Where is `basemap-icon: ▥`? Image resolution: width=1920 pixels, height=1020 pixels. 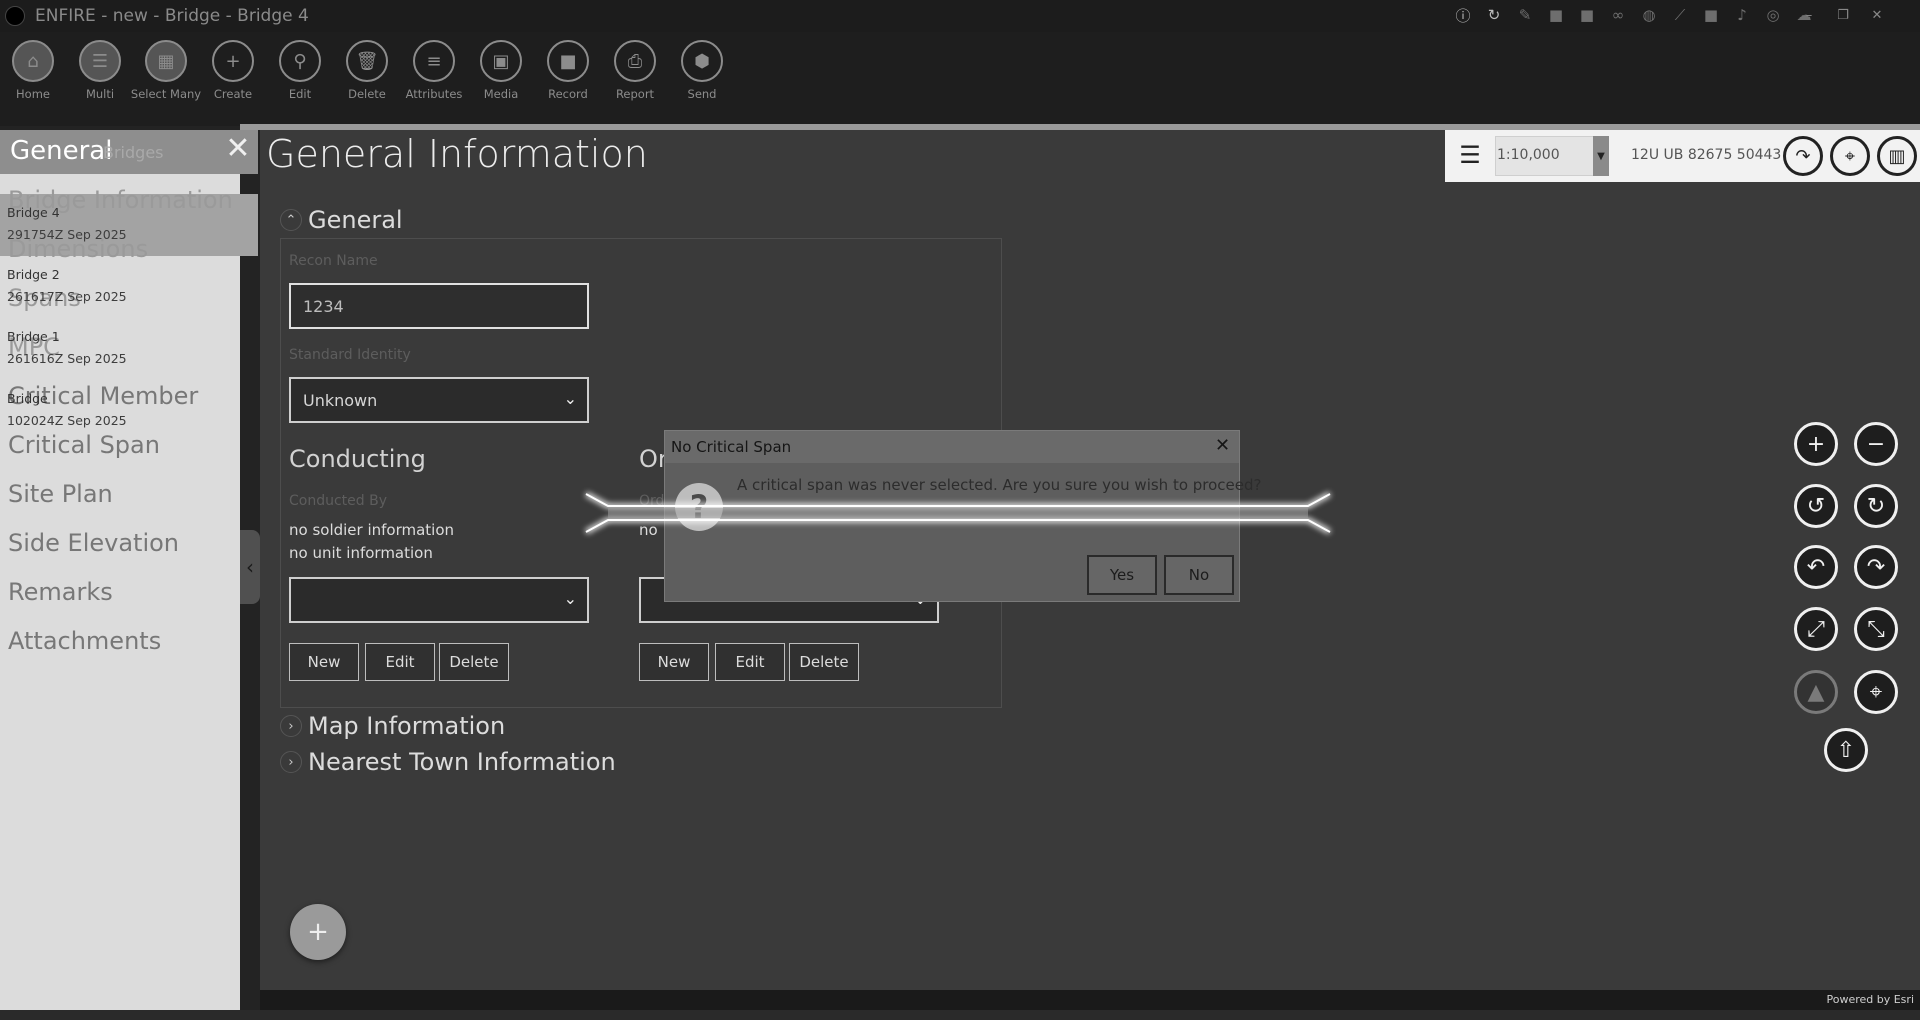 basemap-icon: ▥ is located at coordinates (1897, 156).